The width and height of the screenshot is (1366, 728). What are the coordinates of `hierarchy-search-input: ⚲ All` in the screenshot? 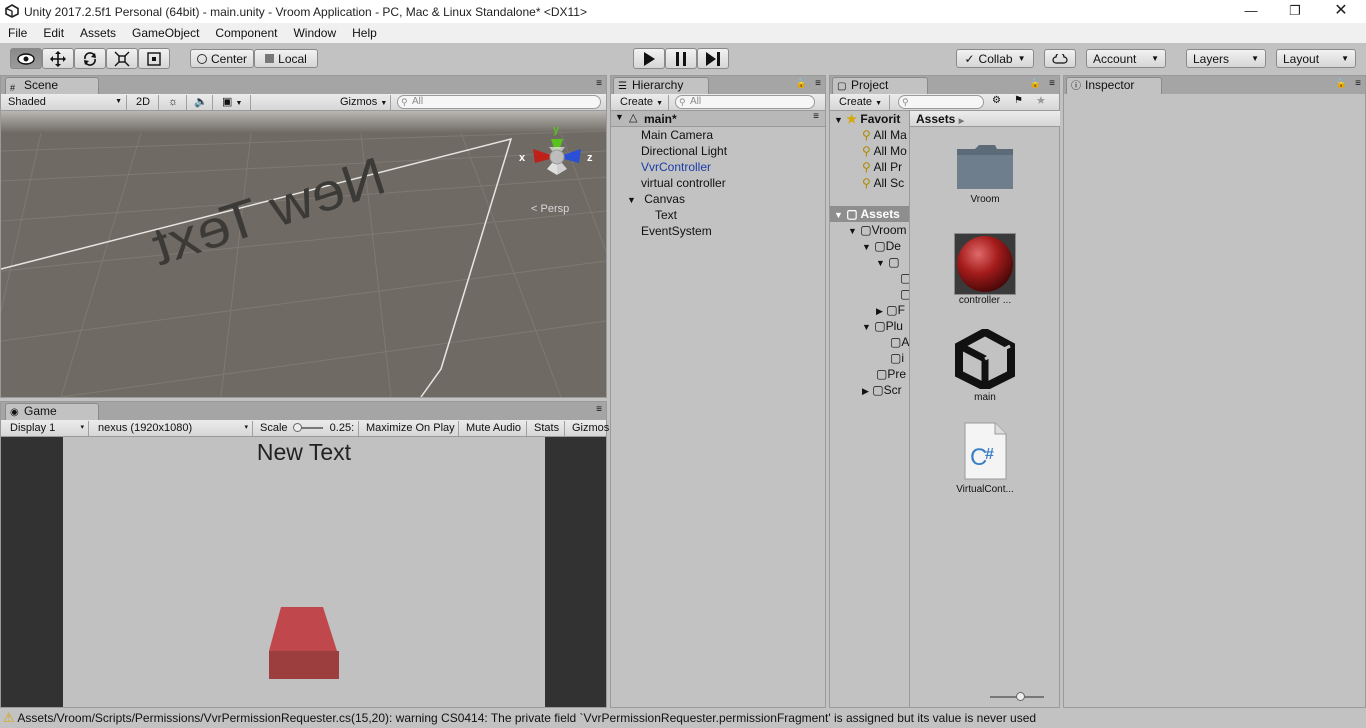 It's located at (745, 102).